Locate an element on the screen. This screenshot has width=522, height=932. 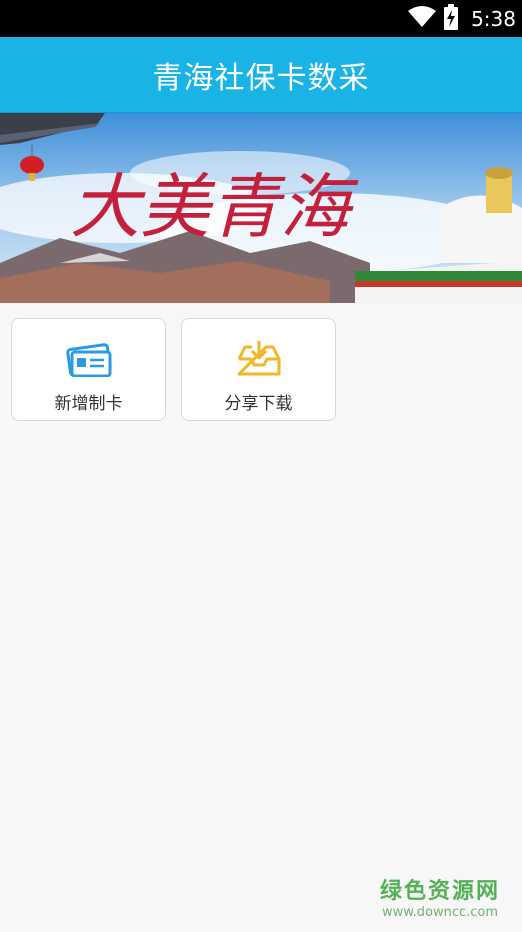
watermark: 绿色资源网 www.downcc.com is located at coordinates (440, 896).